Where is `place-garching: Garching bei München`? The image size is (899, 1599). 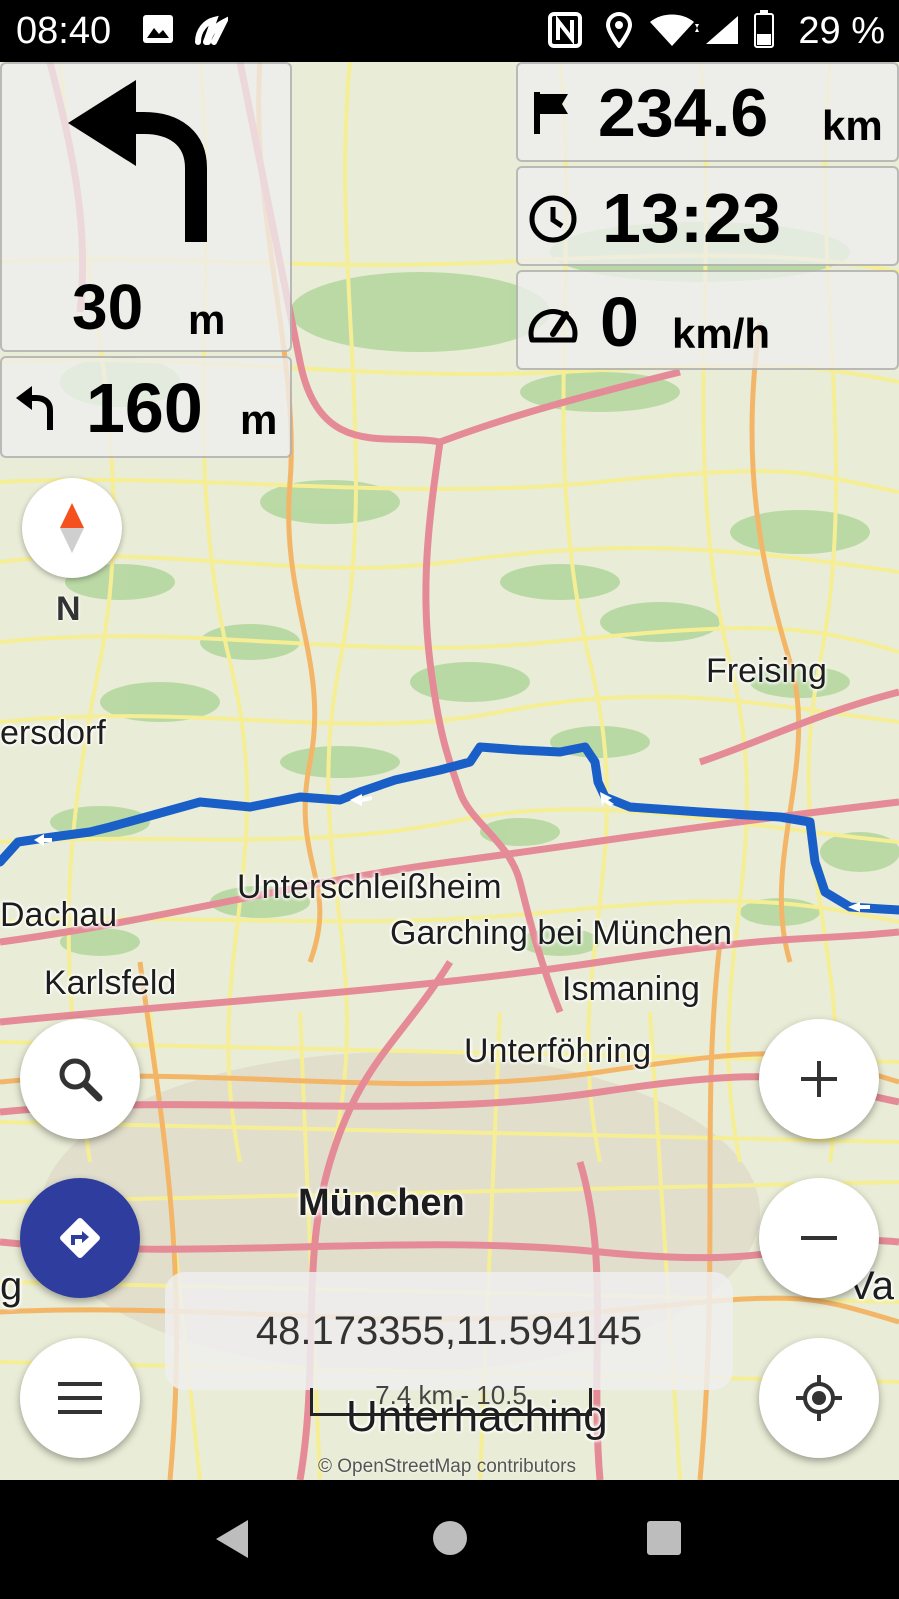 place-garching: Garching bei München is located at coordinates (561, 933).